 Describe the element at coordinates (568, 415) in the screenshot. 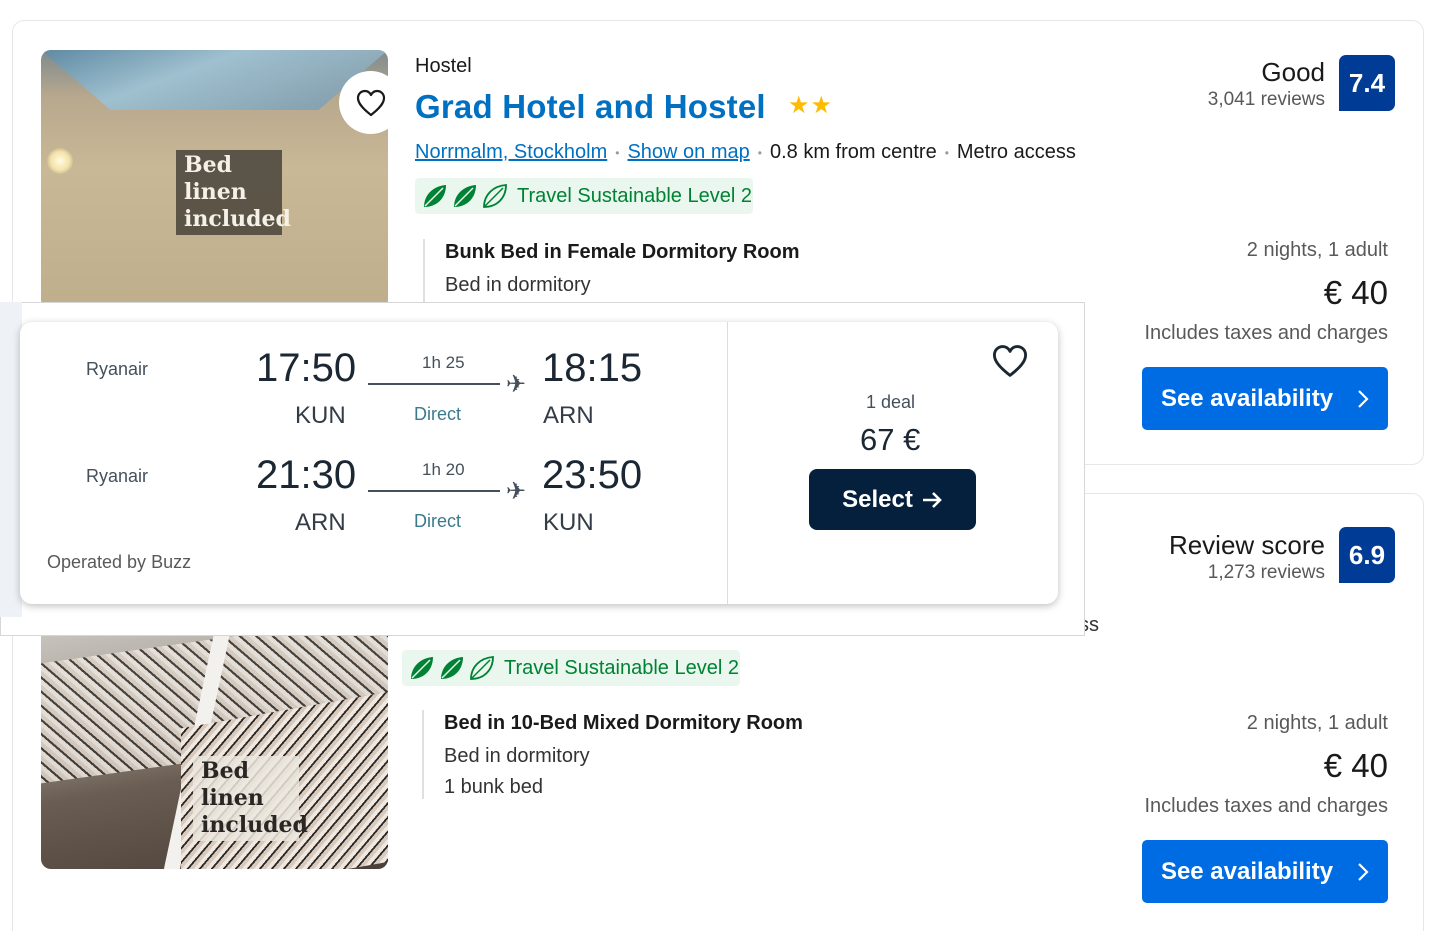

I see `arrival-airport: ARN` at that location.